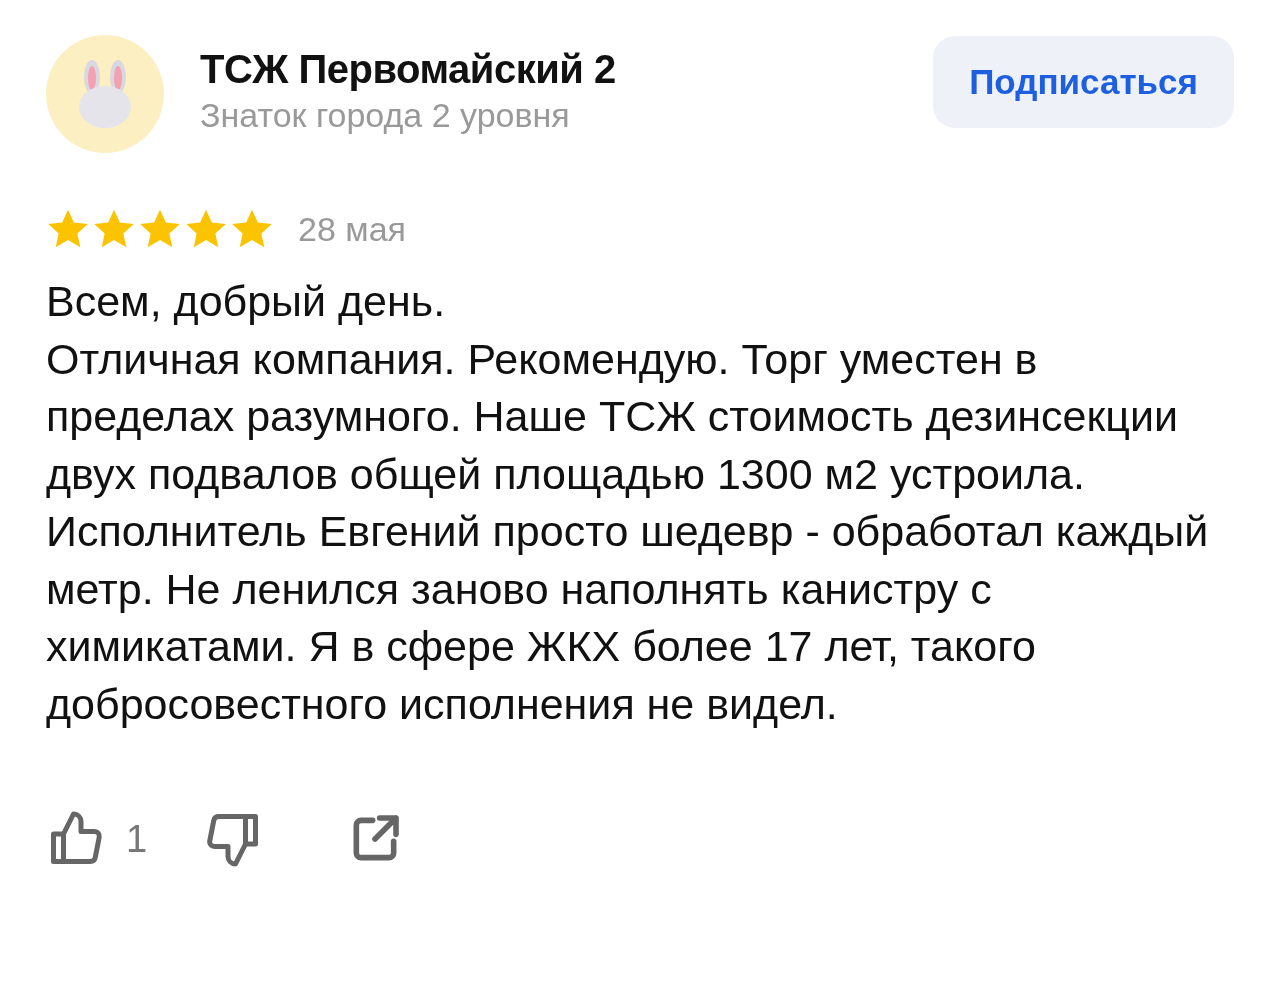 This screenshot has width=1280, height=1001. What do you see at coordinates (1083, 82) in the screenshot?
I see `subscribe-button: Подписаться` at bounding box center [1083, 82].